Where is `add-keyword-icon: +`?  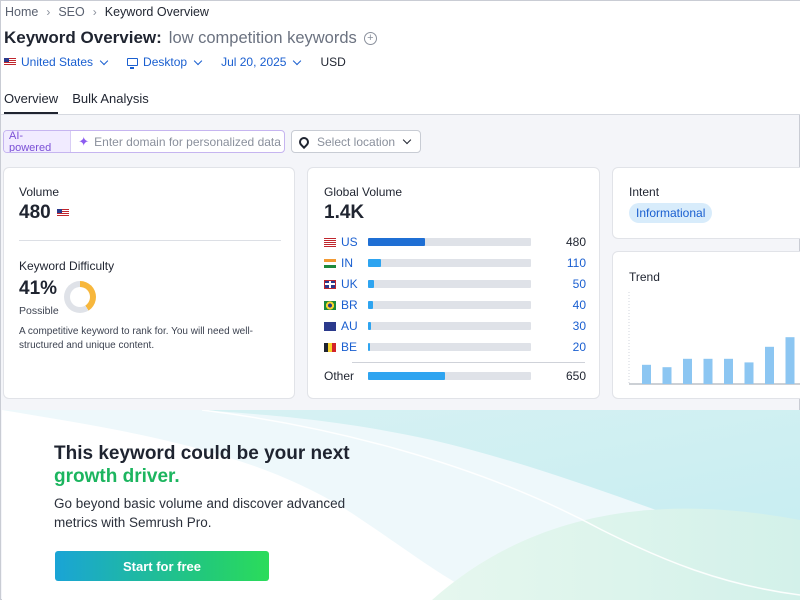 add-keyword-icon: + is located at coordinates (370, 38).